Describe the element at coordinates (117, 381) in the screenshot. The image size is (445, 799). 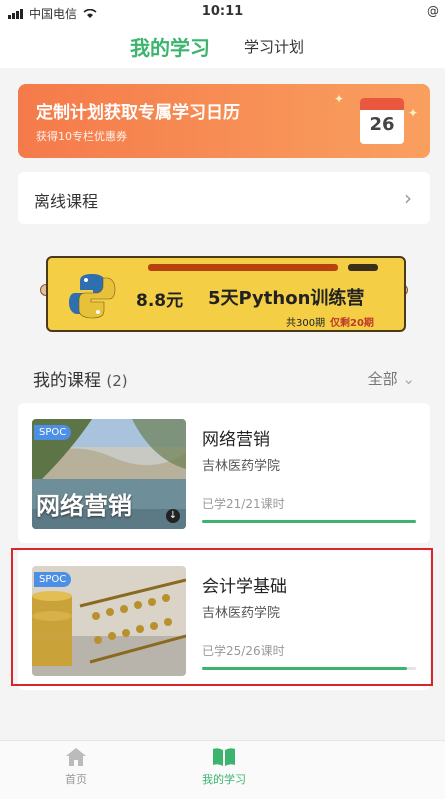
I see `my-courses-count: (2)` at that location.